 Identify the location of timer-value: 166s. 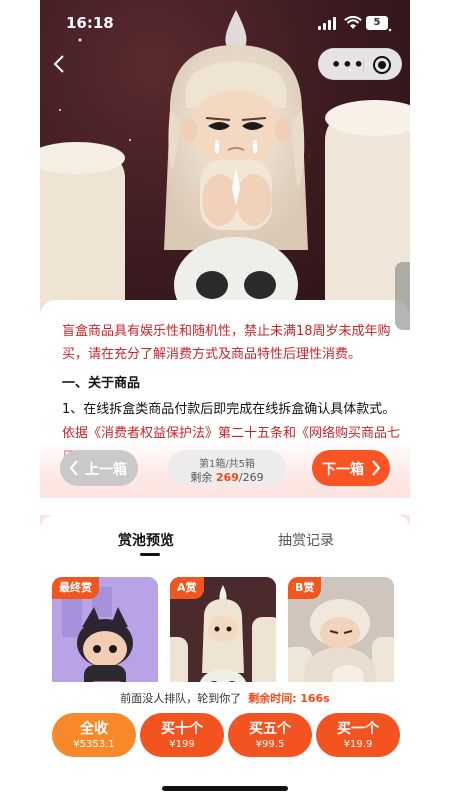
(315, 698).